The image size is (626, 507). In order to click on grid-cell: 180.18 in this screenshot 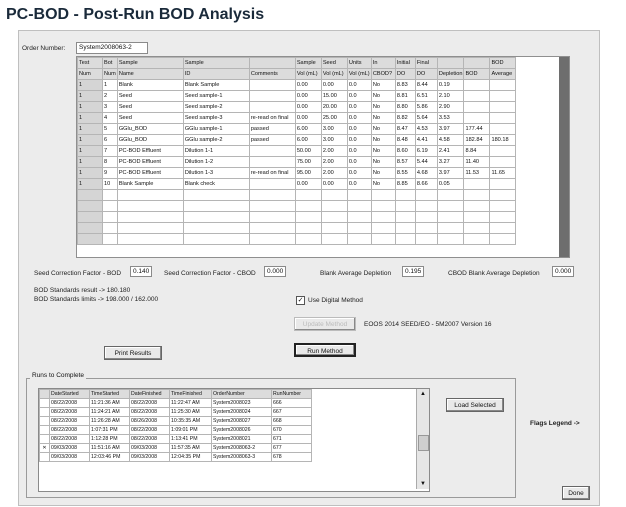, I will do `click(503, 140)`.